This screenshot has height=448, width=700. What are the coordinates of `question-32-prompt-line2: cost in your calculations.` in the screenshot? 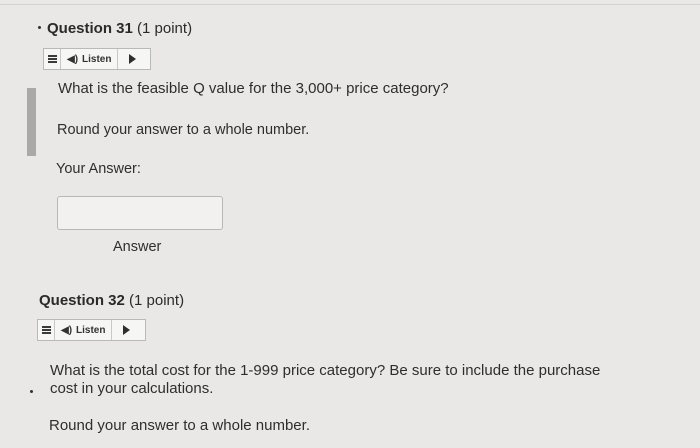 It's located at (132, 388).